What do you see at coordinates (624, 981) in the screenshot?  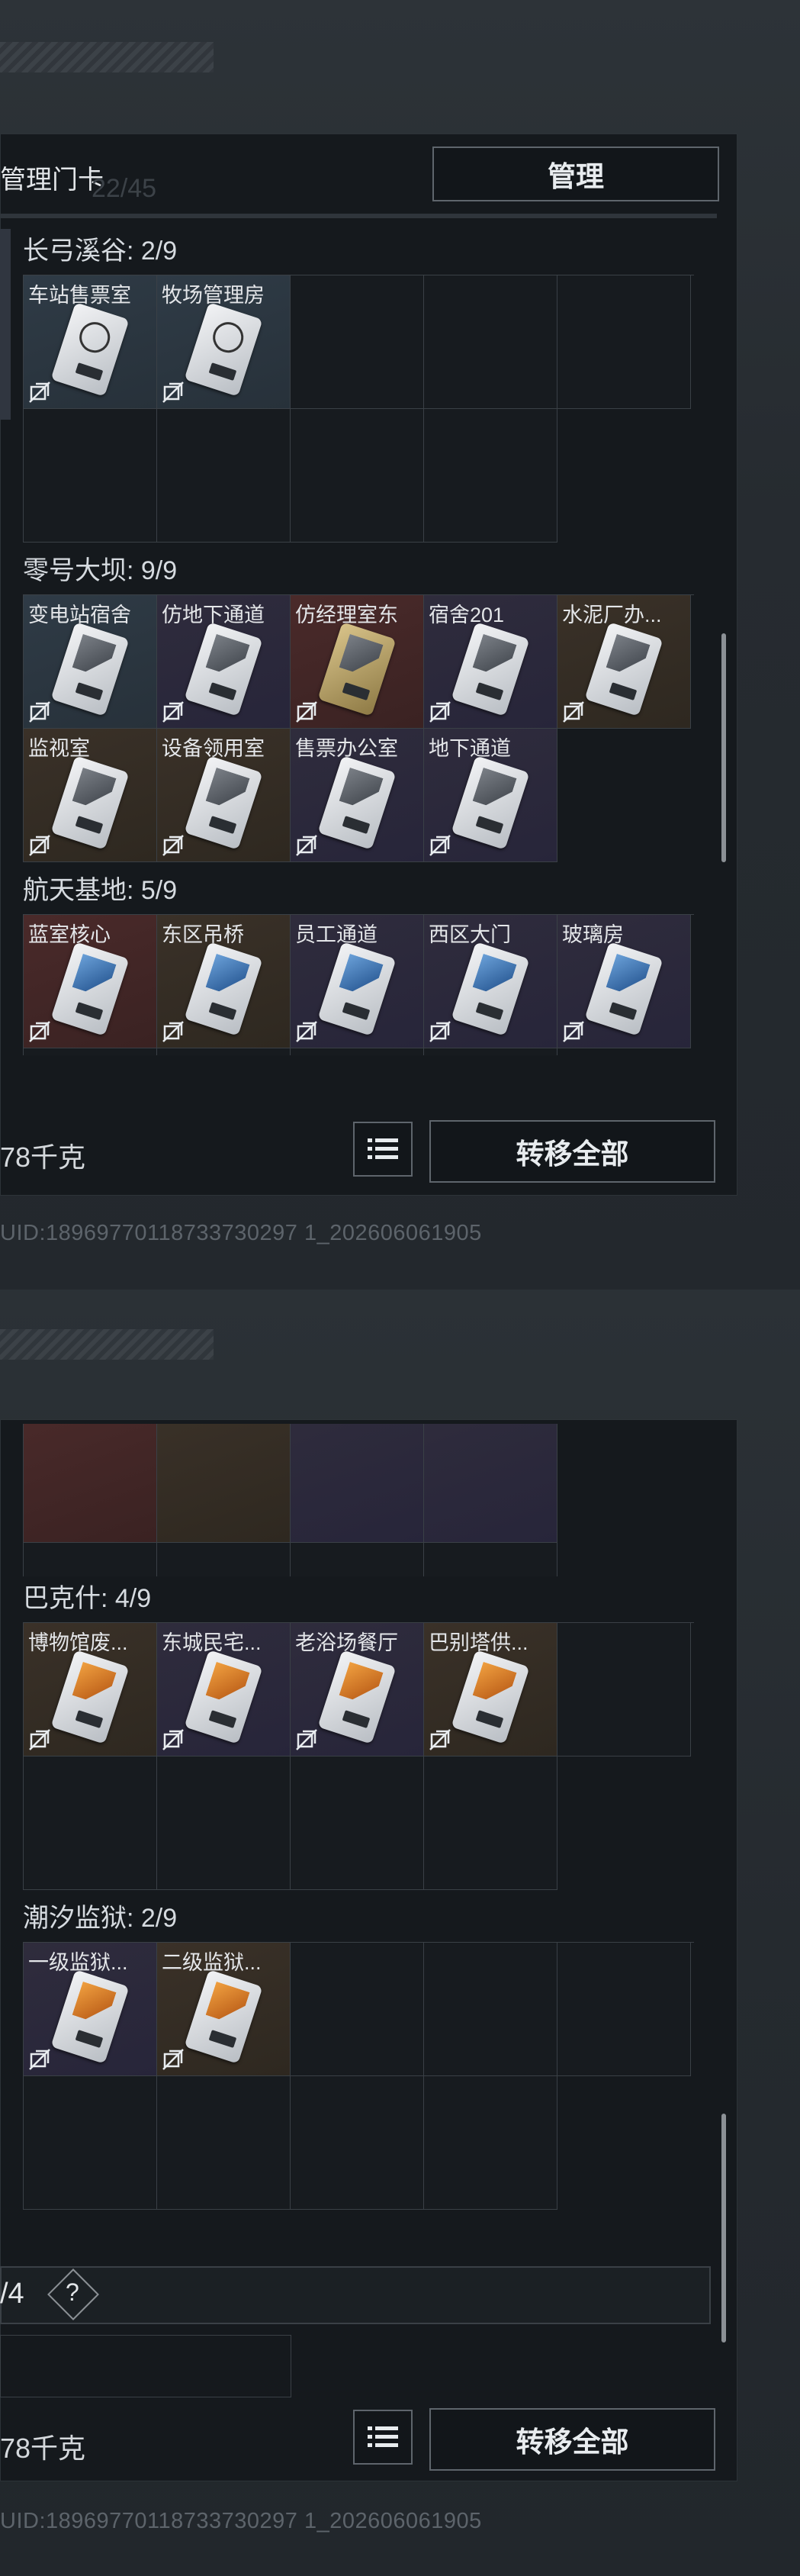 I see `keycard-slot: 玻璃房` at bounding box center [624, 981].